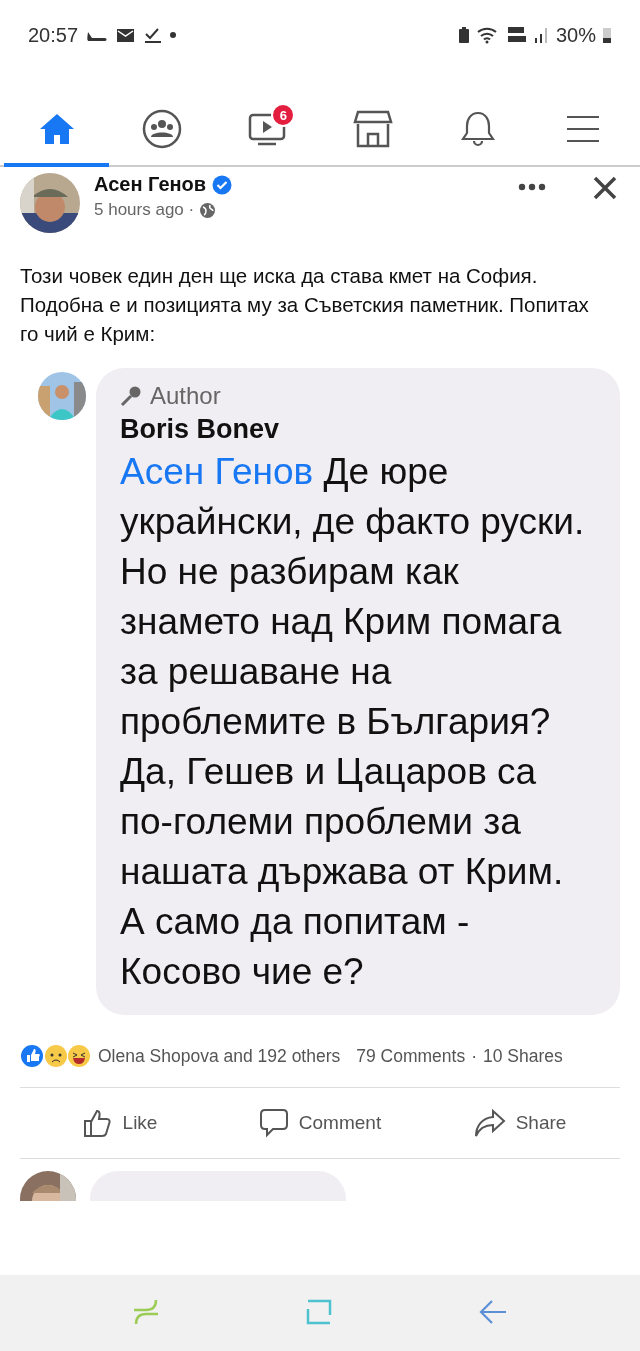  Describe the element at coordinates (153, 35) in the screenshot. I see `checkmark-icon` at that location.